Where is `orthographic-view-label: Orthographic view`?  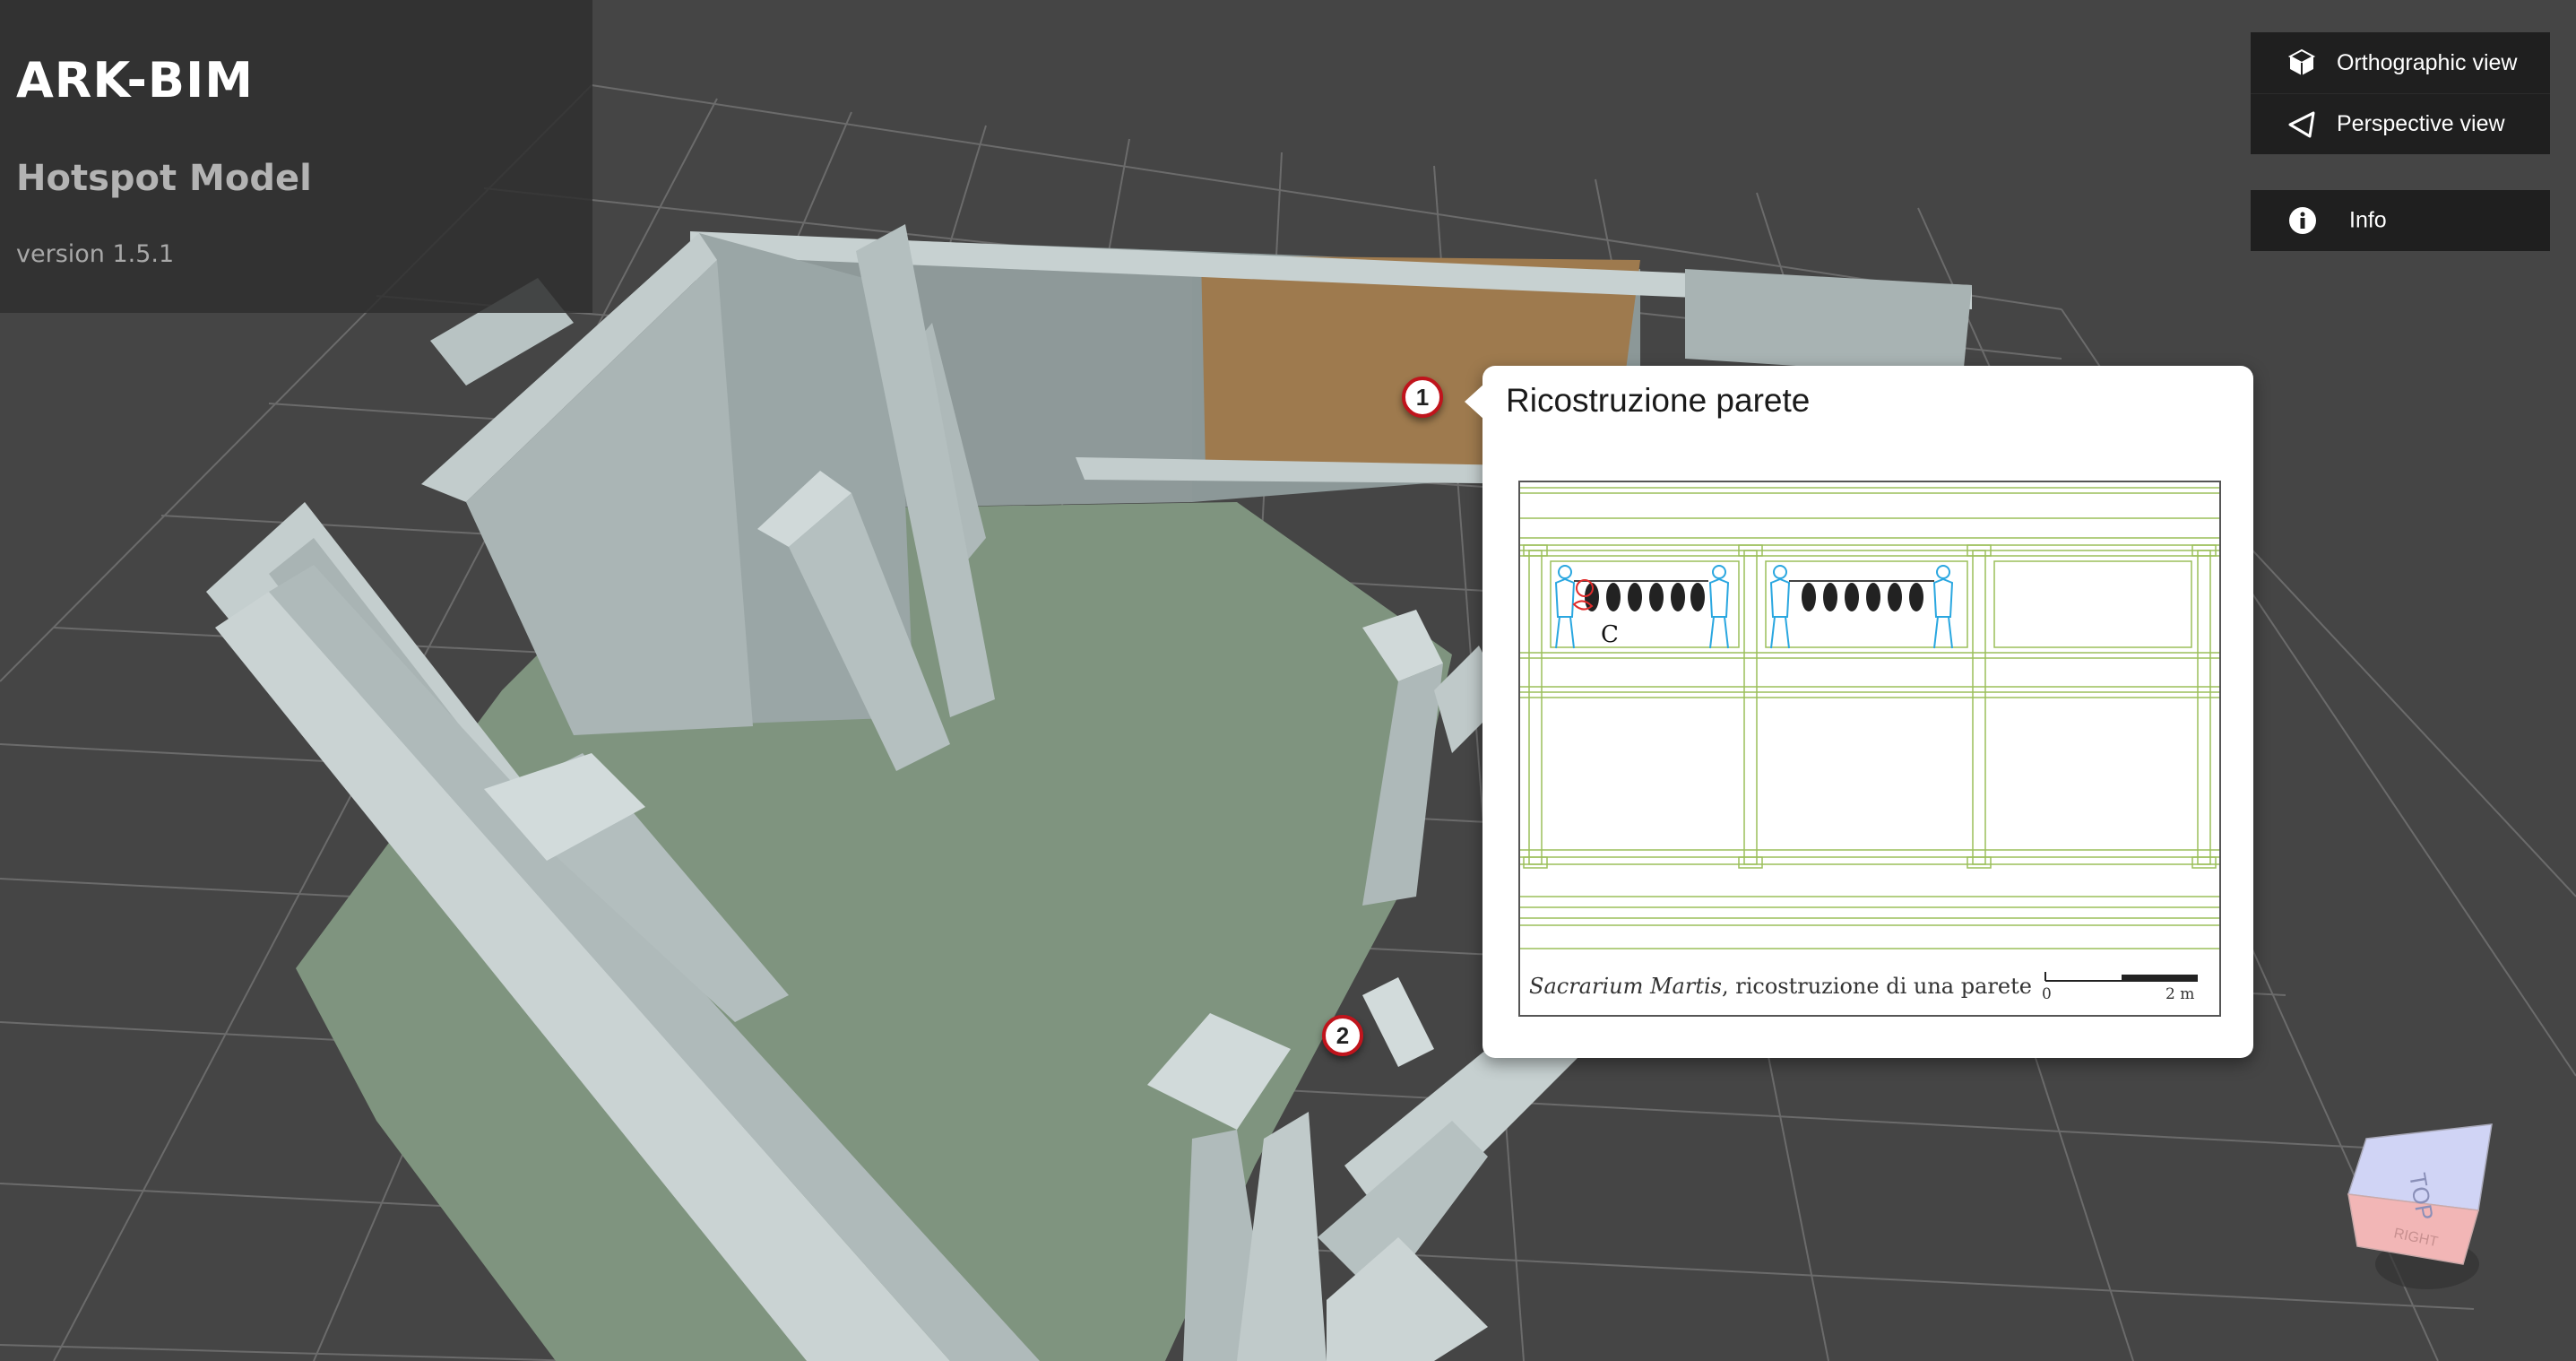
orthographic-view-label: Orthographic view is located at coordinates (2427, 62).